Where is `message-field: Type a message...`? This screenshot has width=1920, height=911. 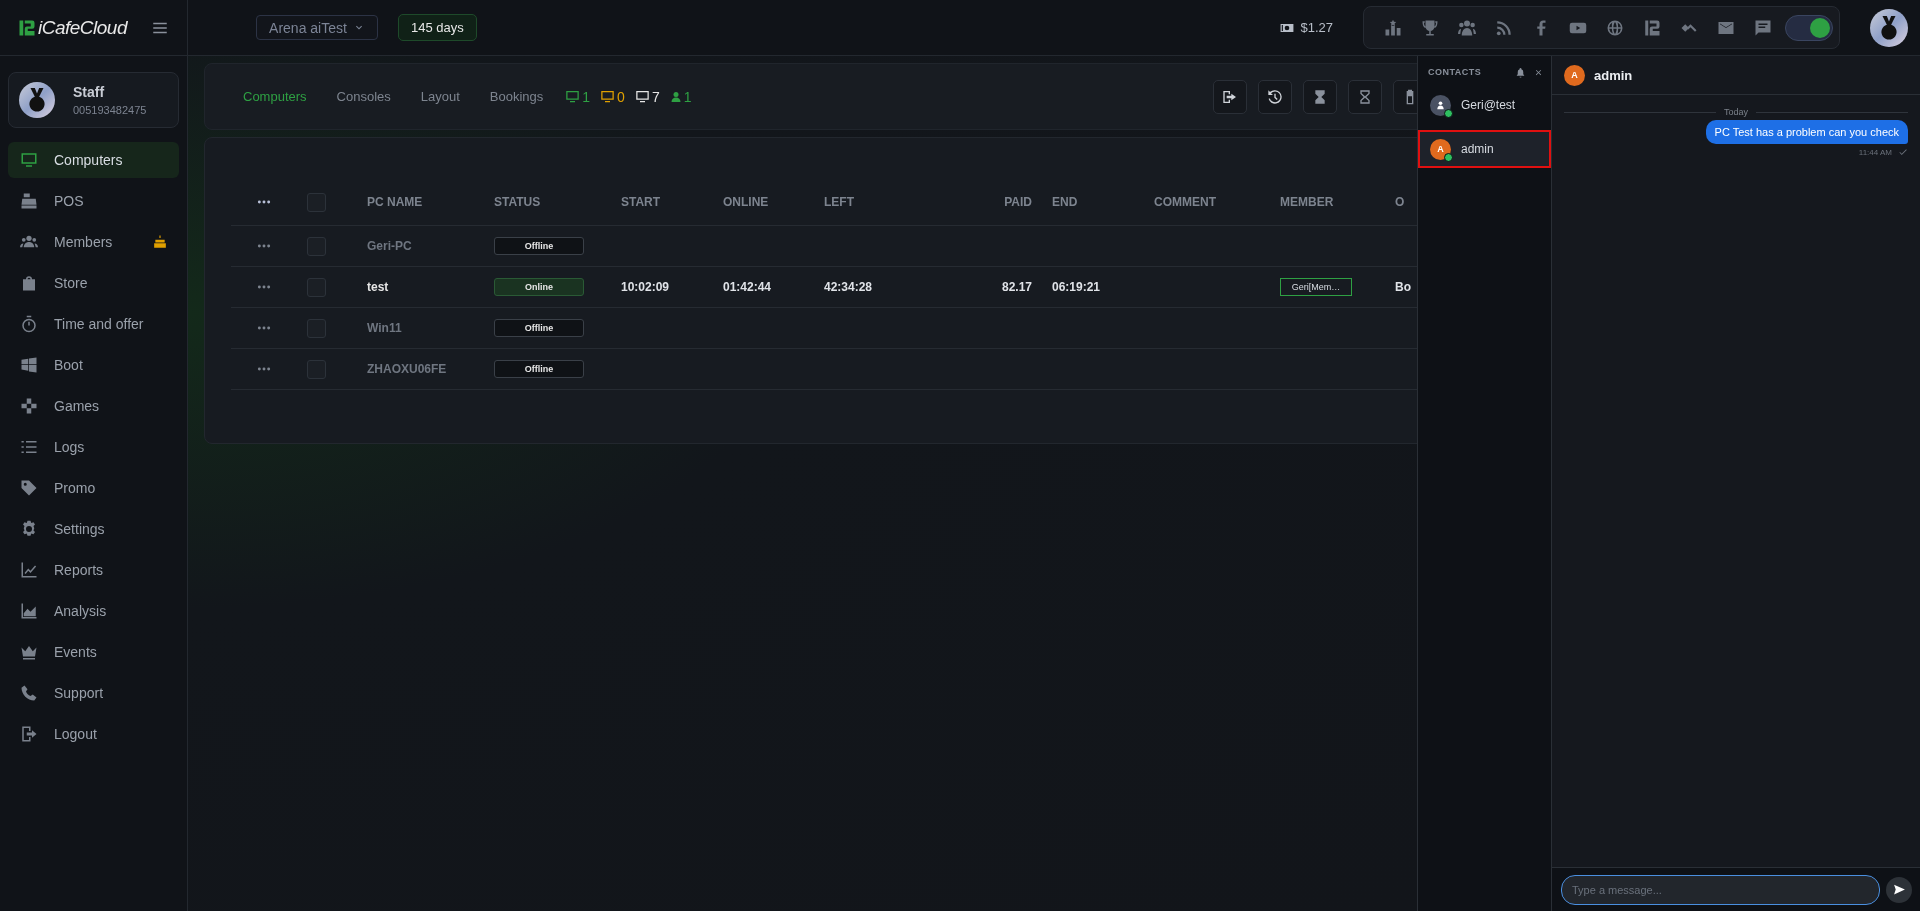
message-field: Type a message... is located at coordinates (1720, 889).